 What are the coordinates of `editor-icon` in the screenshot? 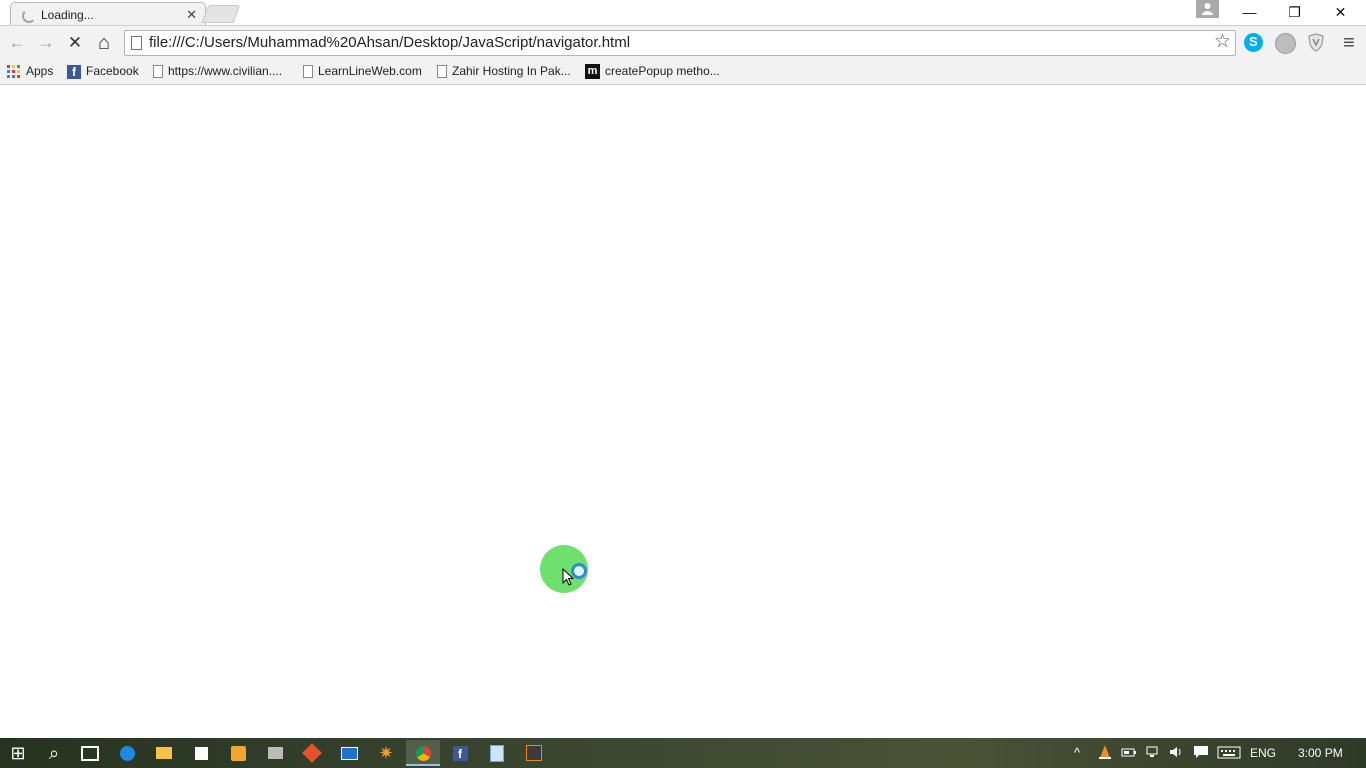 It's located at (534, 753).